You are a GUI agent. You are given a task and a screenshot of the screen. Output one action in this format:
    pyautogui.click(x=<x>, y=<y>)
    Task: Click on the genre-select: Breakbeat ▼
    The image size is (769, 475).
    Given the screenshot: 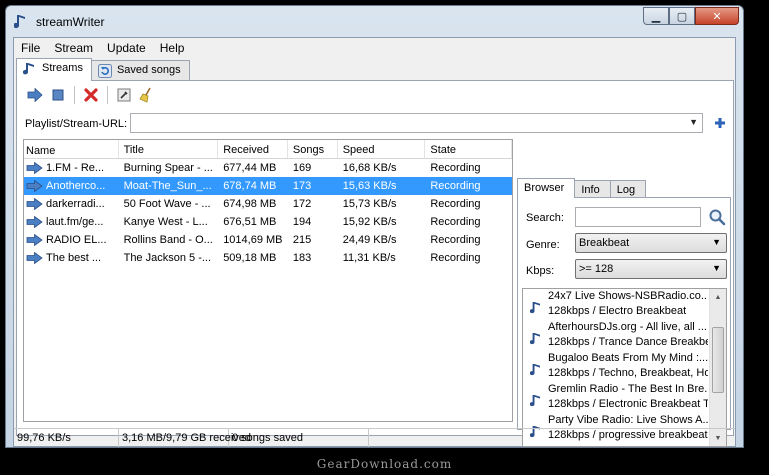 What is the action you would take?
    pyautogui.click(x=651, y=243)
    